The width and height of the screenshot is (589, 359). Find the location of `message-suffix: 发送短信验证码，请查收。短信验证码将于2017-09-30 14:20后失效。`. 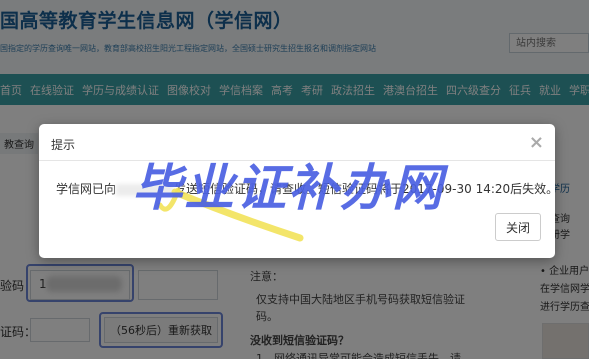

message-suffix: 发送短信验证码，请查收。短信验证码将于2017-09-30 14:20后失效。 is located at coordinates (366, 189).